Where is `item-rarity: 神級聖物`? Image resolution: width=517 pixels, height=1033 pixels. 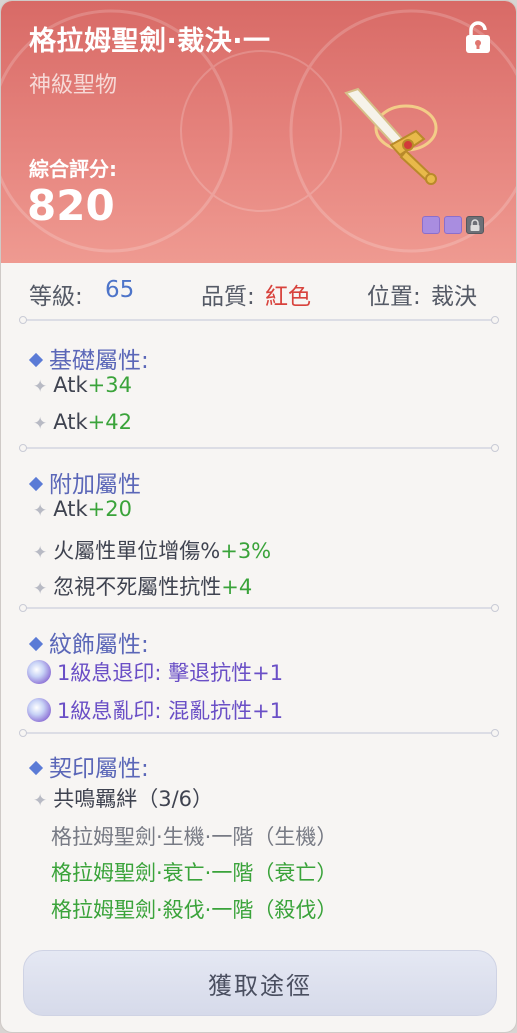
item-rarity: 神級聖物 is located at coordinates (73, 85).